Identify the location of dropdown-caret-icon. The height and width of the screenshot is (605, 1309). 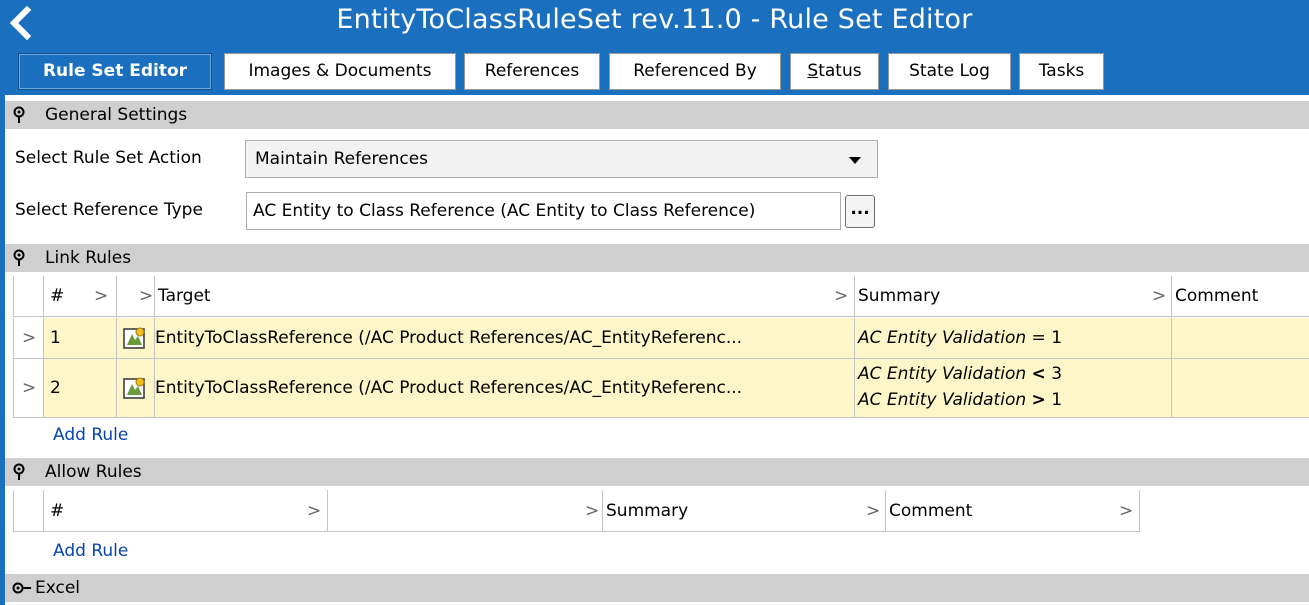
(855, 160).